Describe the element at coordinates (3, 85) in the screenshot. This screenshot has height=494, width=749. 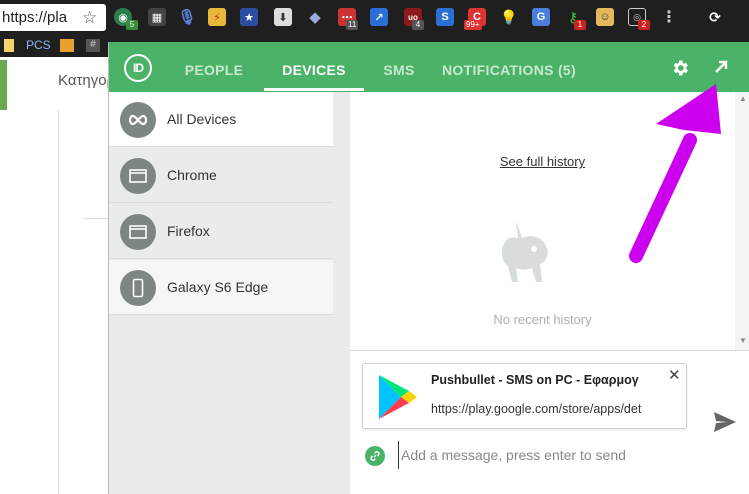
I see `page-accent-bar` at that location.